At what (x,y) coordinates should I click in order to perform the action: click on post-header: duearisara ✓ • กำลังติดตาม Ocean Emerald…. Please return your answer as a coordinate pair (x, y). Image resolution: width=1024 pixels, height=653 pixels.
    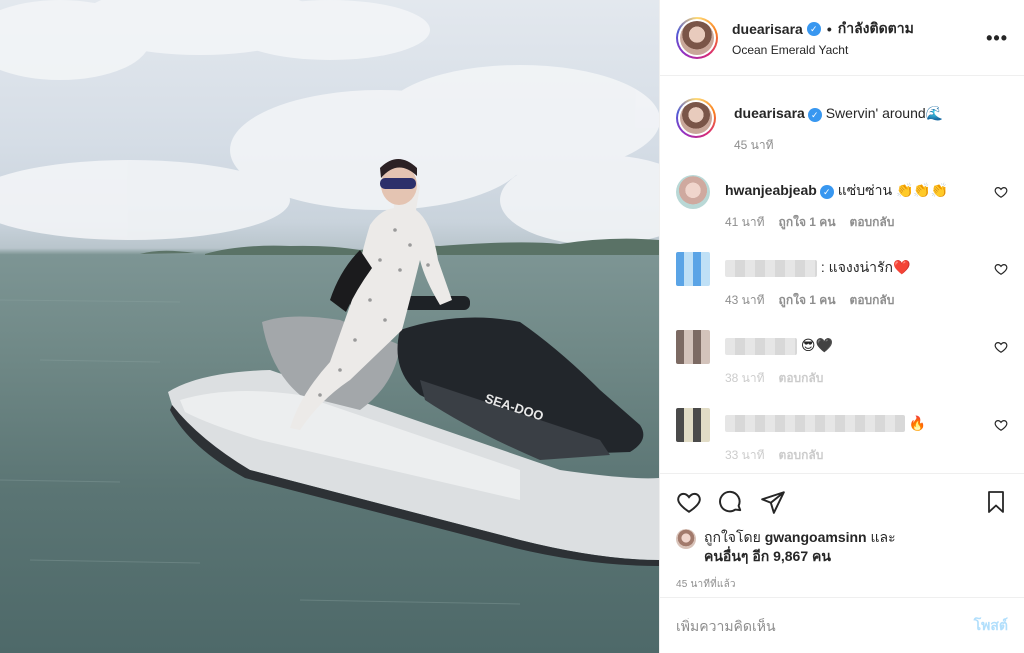
    Looking at the image, I should click on (842, 38).